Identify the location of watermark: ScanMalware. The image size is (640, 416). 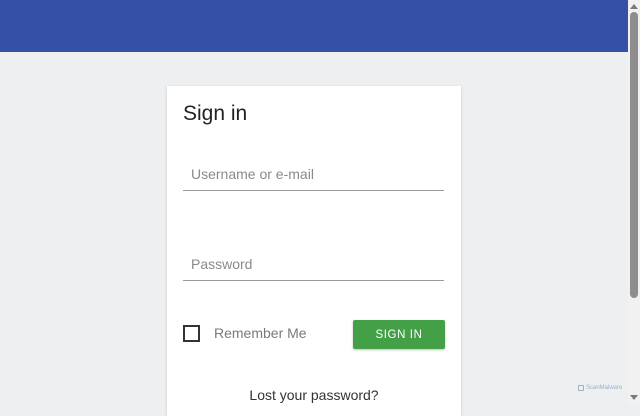
(600, 388).